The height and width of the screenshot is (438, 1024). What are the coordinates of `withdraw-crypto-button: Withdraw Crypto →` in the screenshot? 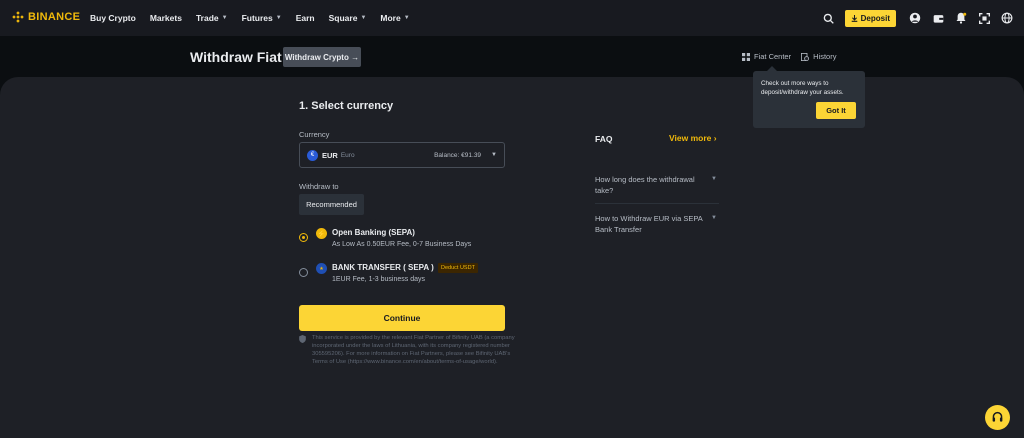 It's located at (322, 57).